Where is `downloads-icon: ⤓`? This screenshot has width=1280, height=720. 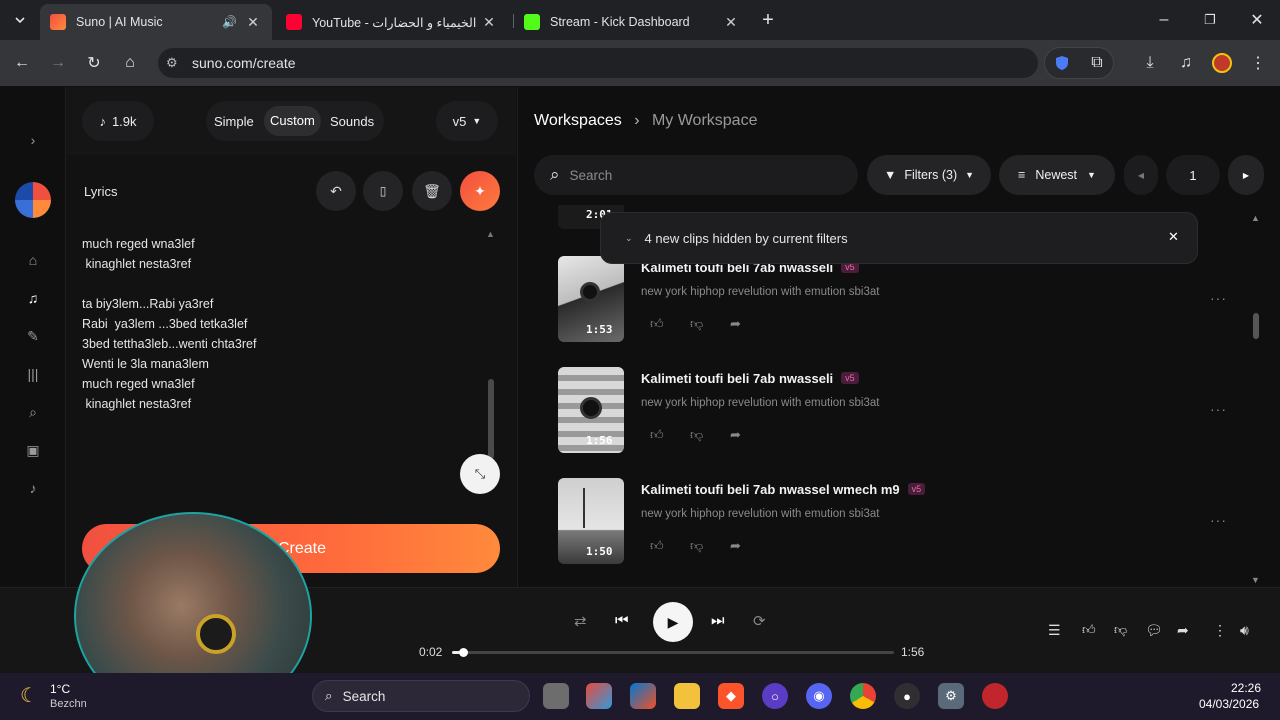 downloads-icon: ⤓ is located at coordinates (1150, 63).